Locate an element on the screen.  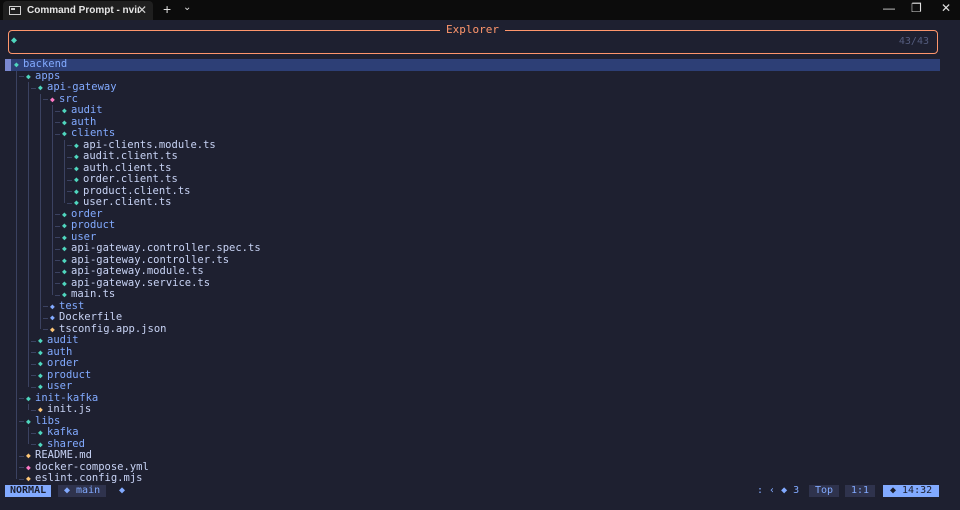
tree-item-label: user.client.ts is located at coordinates (127, 202).